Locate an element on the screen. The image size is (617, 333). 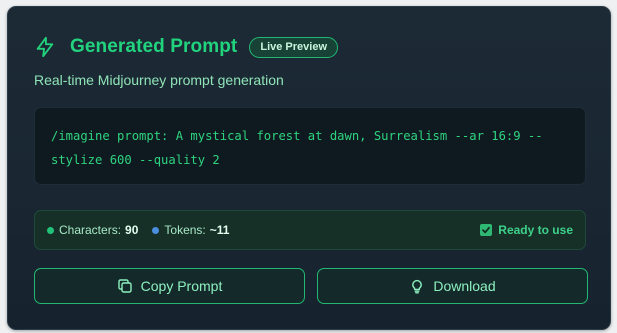
subtitle: Real-time Midjourney prompt generation is located at coordinates (159, 80).